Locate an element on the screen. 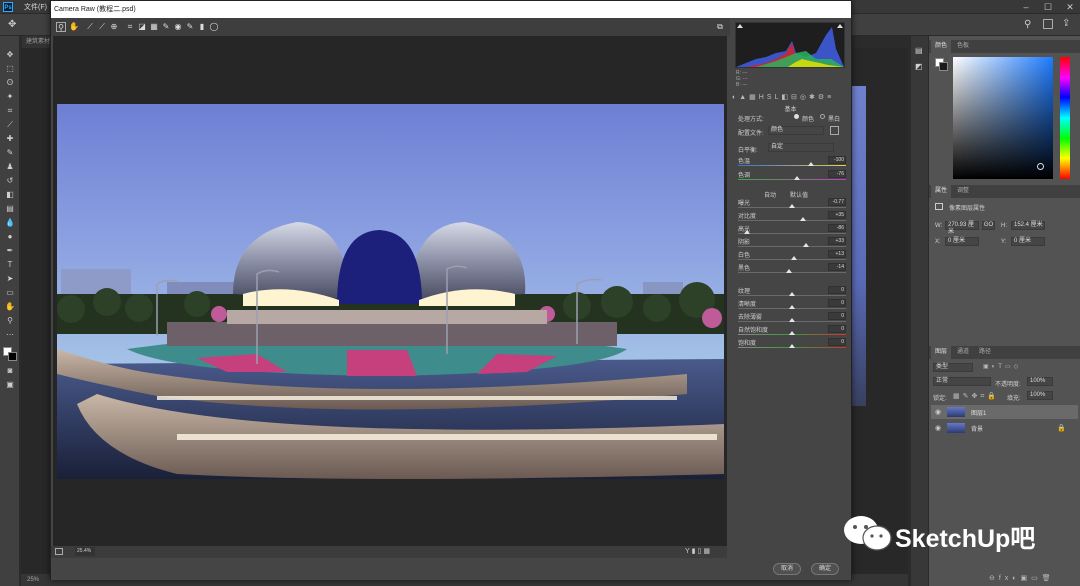 The height and width of the screenshot is (586, 1080). ok-button: 确定 is located at coordinates (825, 569).